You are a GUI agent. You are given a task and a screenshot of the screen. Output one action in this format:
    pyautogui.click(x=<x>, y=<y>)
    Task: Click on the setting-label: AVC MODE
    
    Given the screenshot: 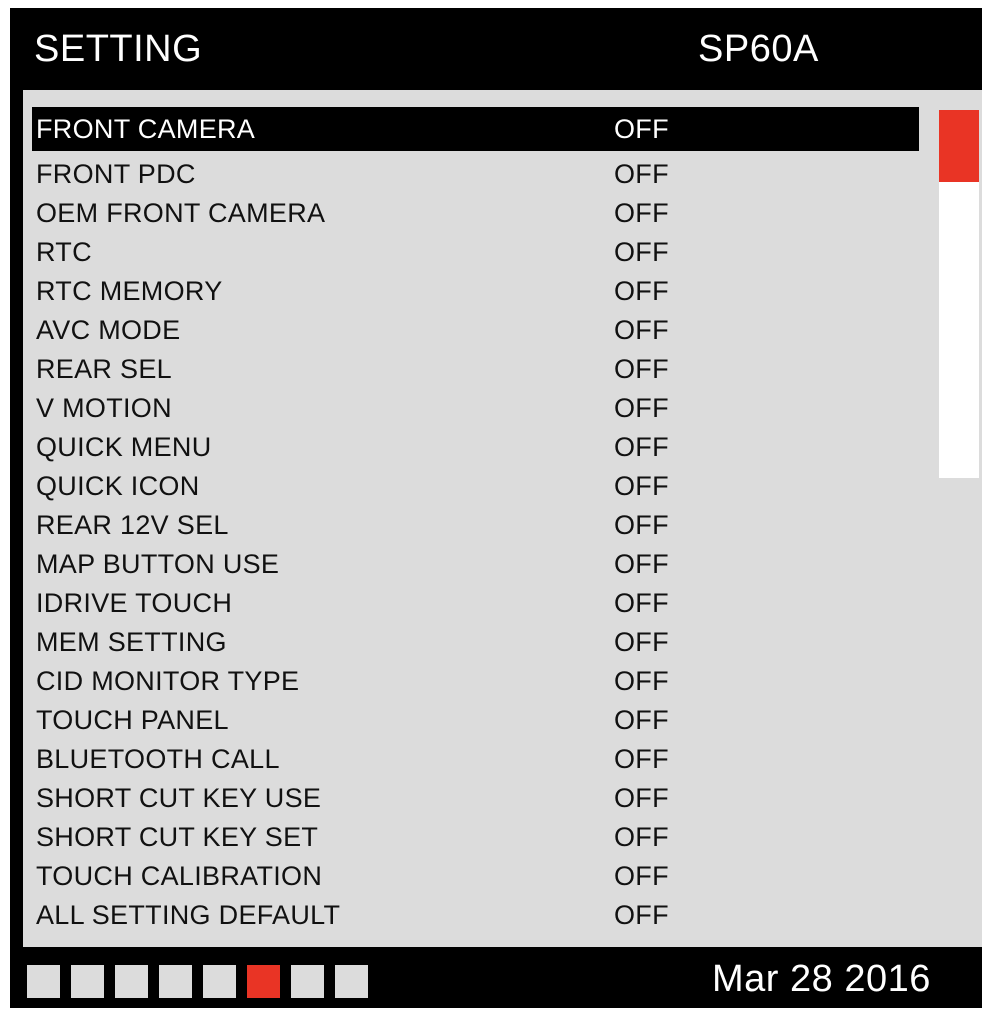 What is the action you would take?
    pyautogui.click(x=108, y=329)
    